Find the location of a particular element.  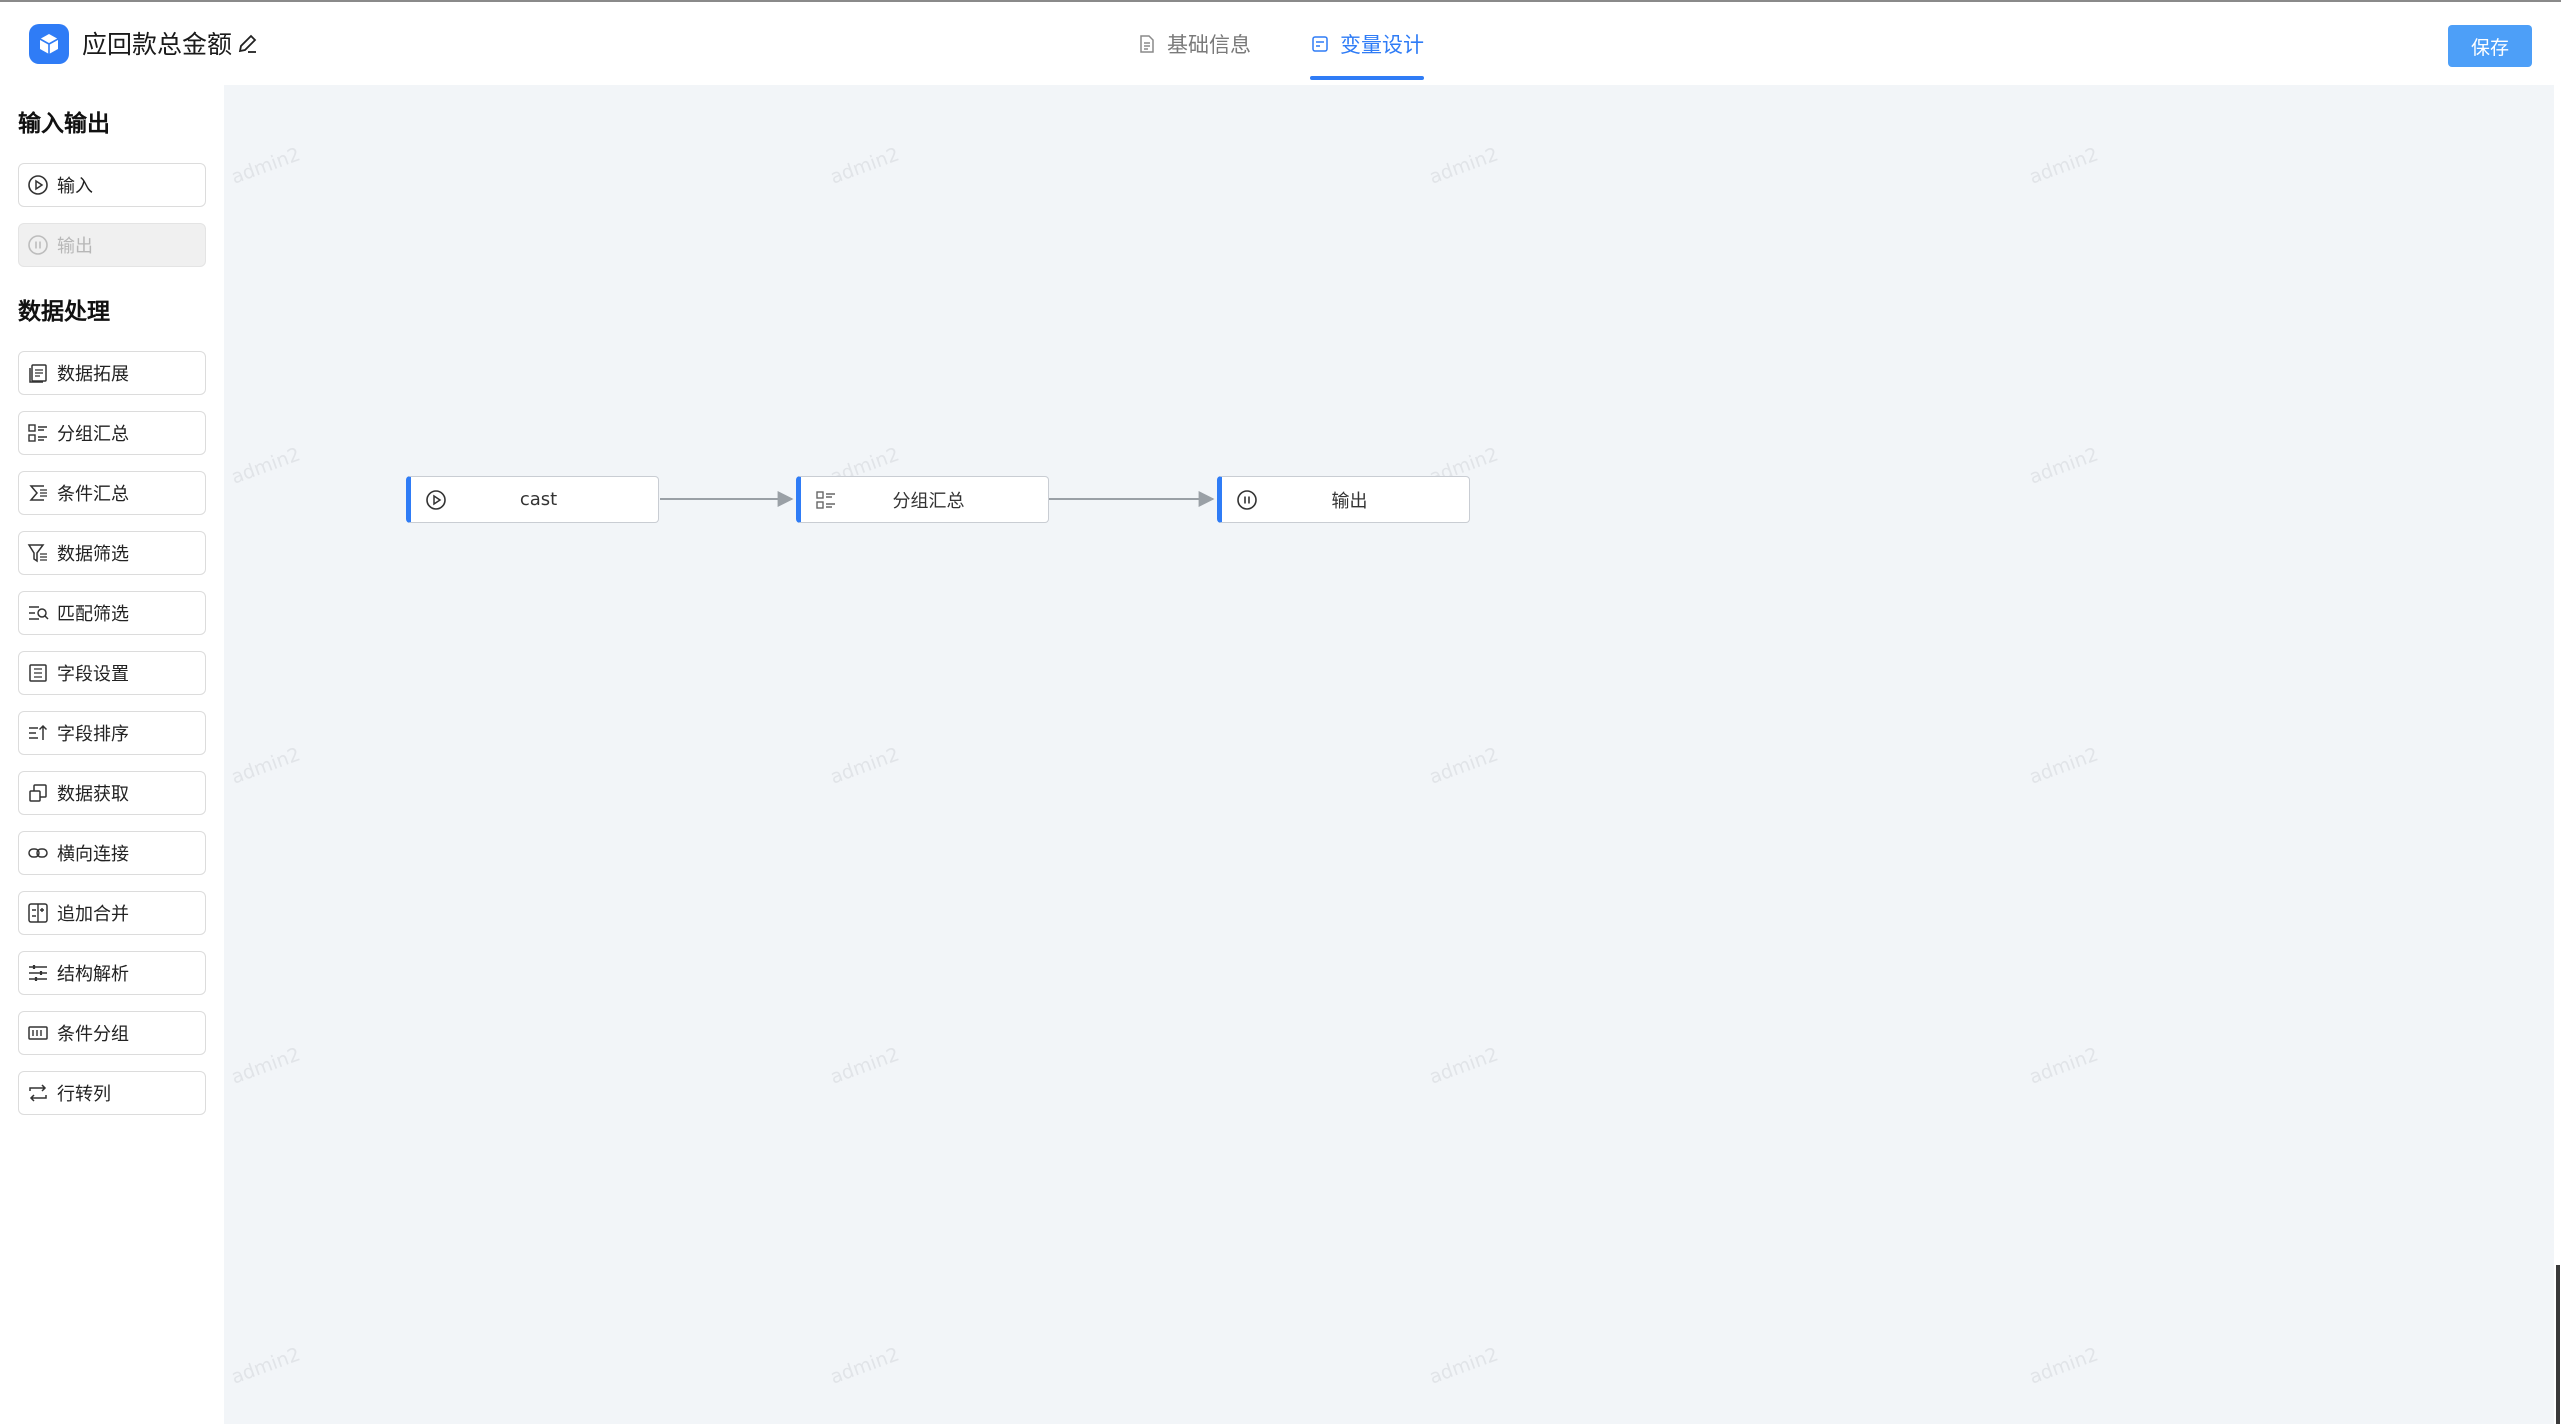

tab-variable-design-label: 变量设计 is located at coordinates (1382, 45).